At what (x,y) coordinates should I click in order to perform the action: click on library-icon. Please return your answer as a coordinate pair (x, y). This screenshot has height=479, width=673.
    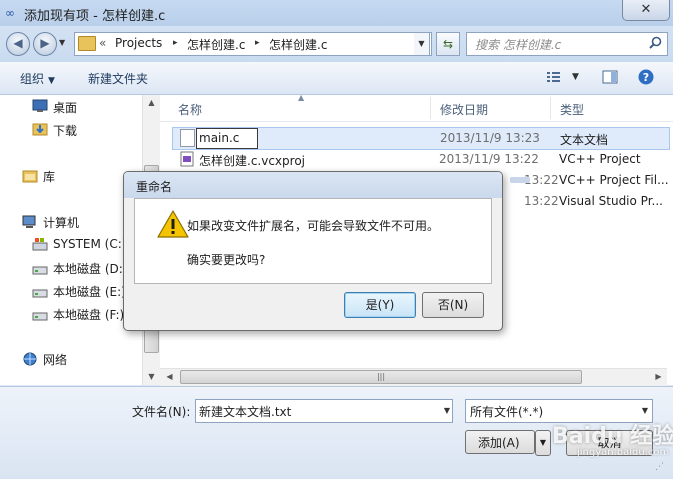
    Looking at the image, I should click on (30, 176).